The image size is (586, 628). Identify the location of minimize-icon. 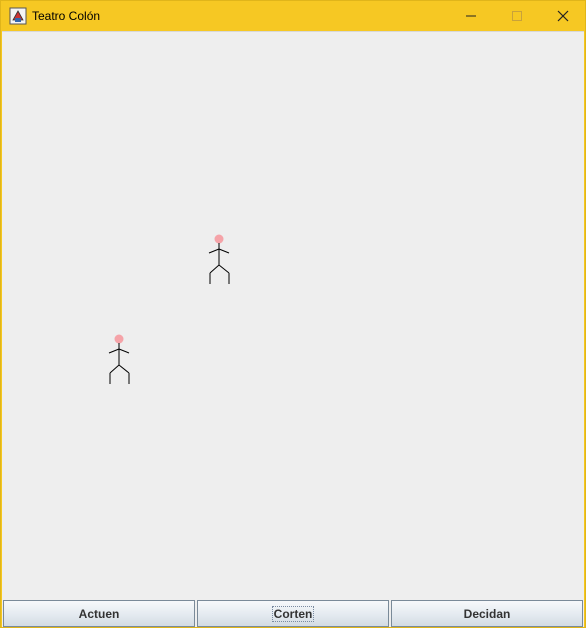
(471, 16).